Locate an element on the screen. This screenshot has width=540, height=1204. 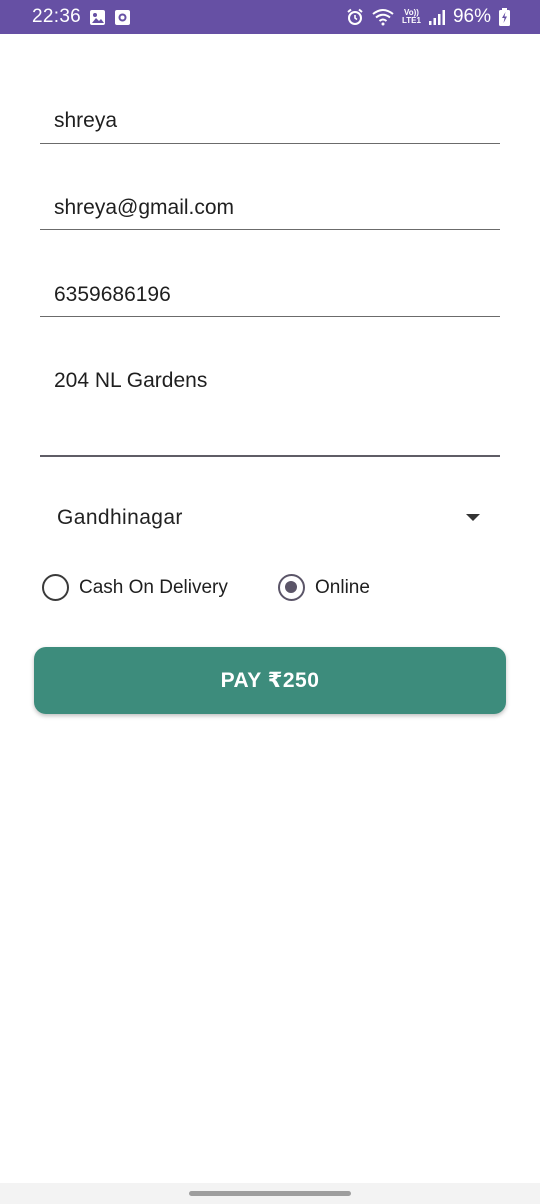
status-bar: 22:36 Vo)) LTE1 96% is located at coordinates (270, 17).